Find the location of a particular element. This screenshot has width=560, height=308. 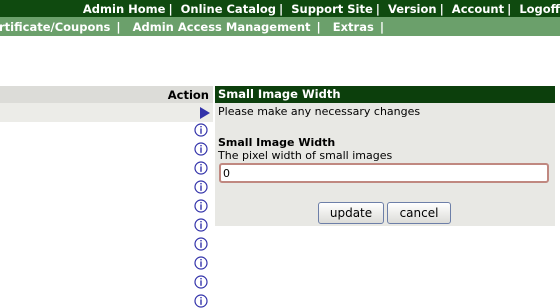

subnav-admin-access-management: Admin Access Management is located at coordinates (222, 27).